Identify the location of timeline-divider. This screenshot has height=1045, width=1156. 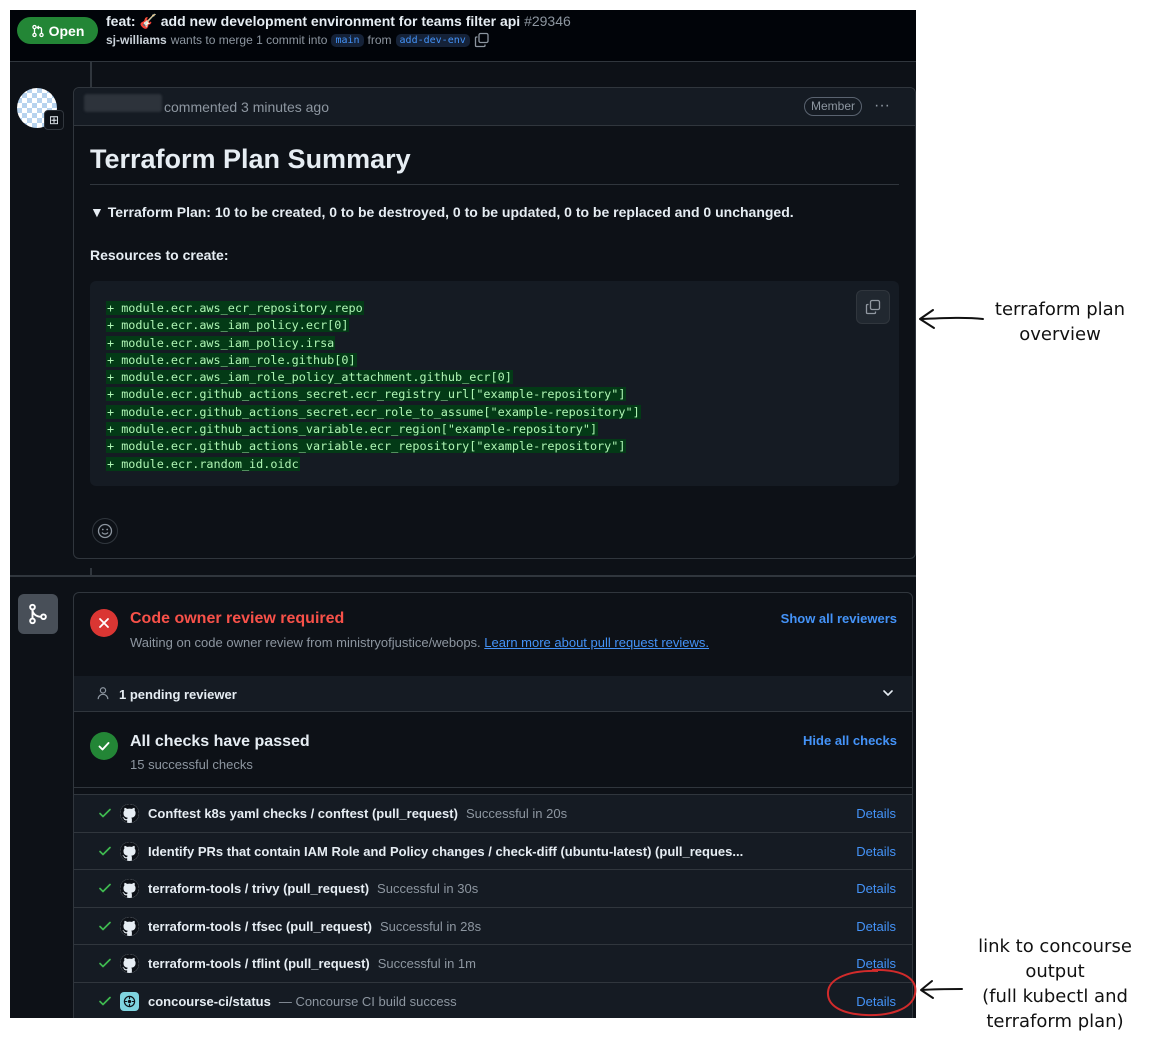
(463, 576).